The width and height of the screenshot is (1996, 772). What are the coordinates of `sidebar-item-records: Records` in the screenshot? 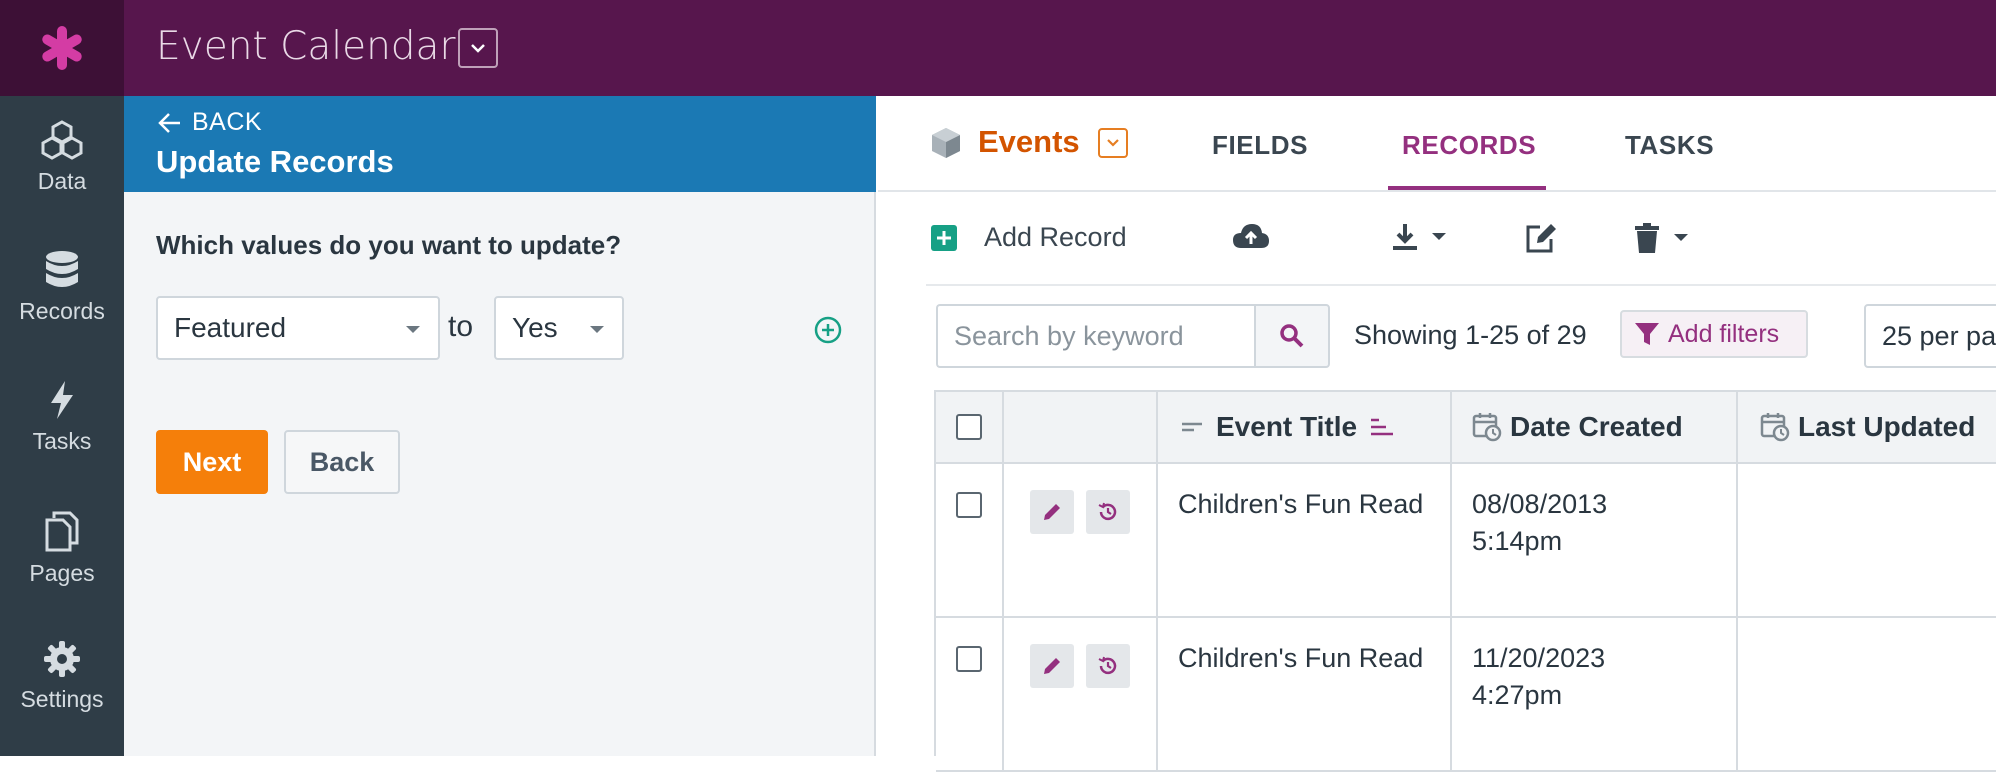 It's located at (62, 287).